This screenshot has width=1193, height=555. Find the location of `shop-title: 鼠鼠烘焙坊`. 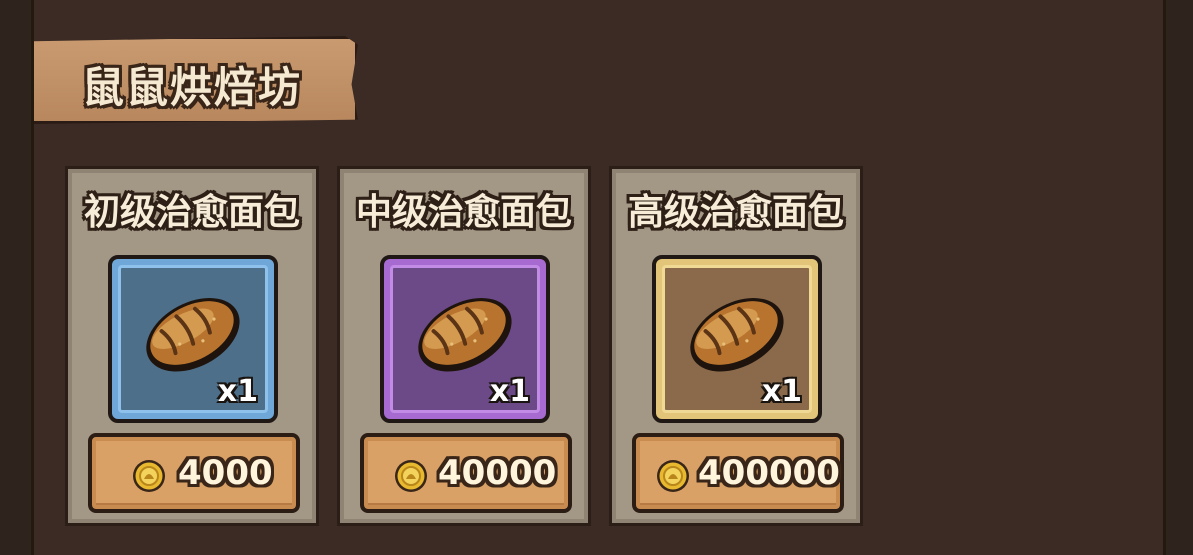

shop-title: 鼠鼠烘焙坊 is located at coordinates (192, 87).